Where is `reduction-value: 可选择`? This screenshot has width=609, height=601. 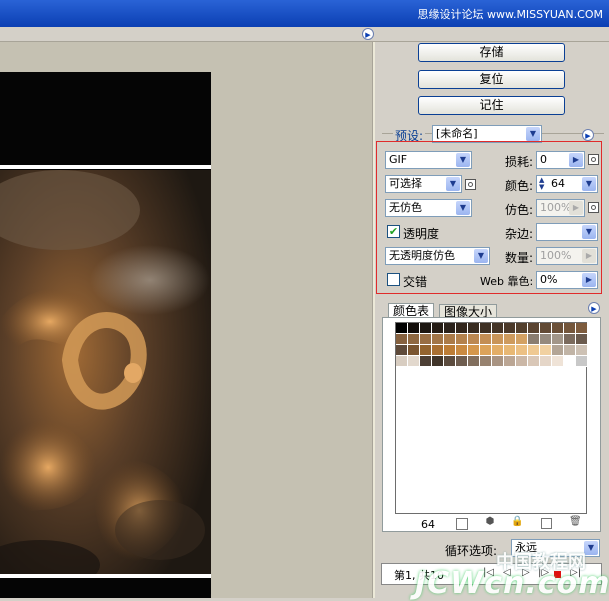 reduction-value: 可选择 is located at coordinates (405, 183).